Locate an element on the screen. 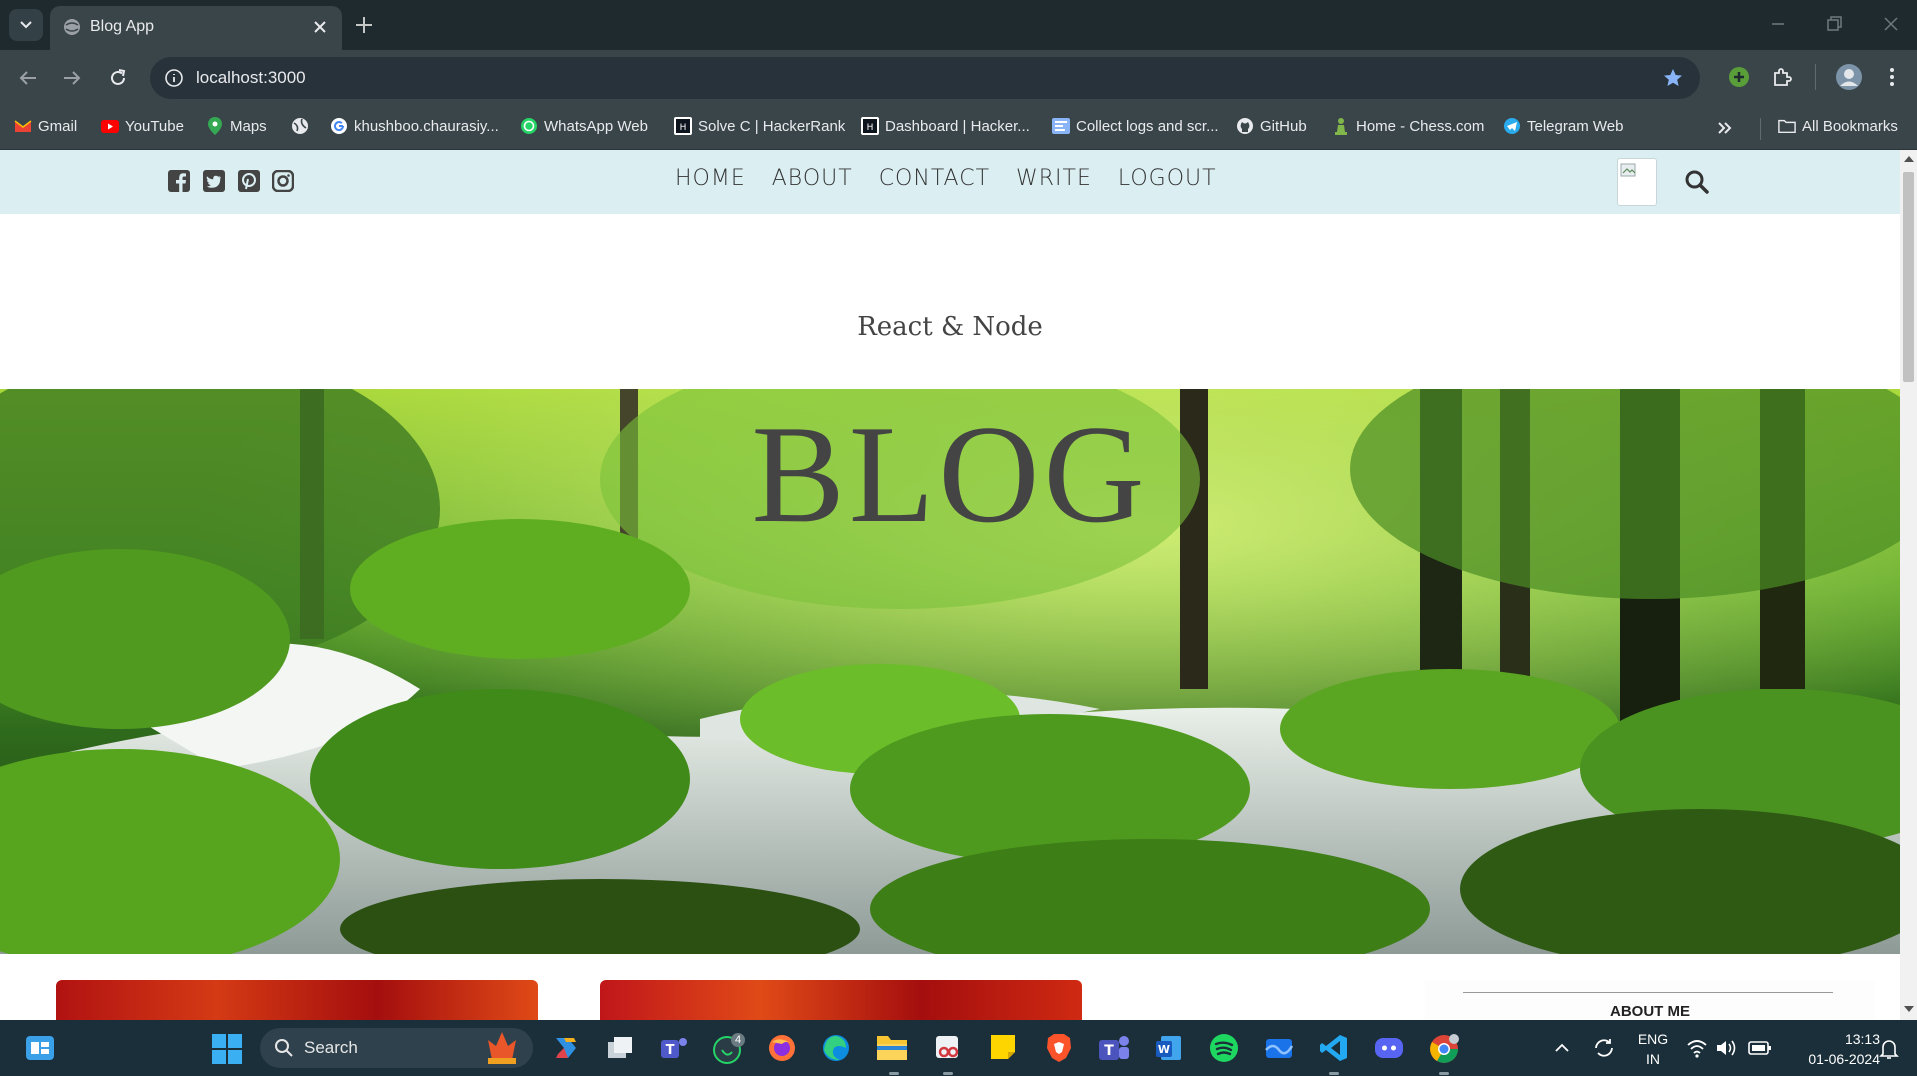  nav-home-link: HOME is located at coordinates (710, 178).